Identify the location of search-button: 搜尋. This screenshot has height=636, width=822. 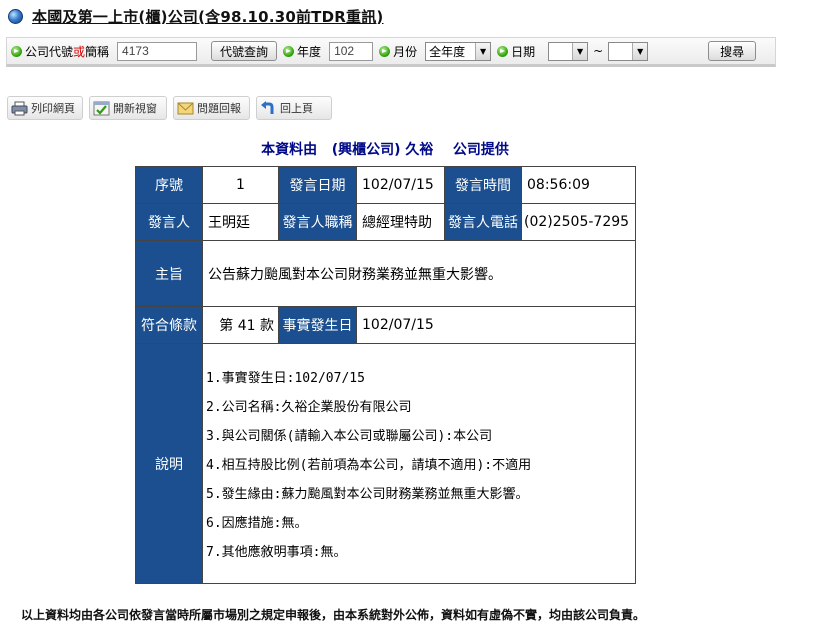
(732, 51).